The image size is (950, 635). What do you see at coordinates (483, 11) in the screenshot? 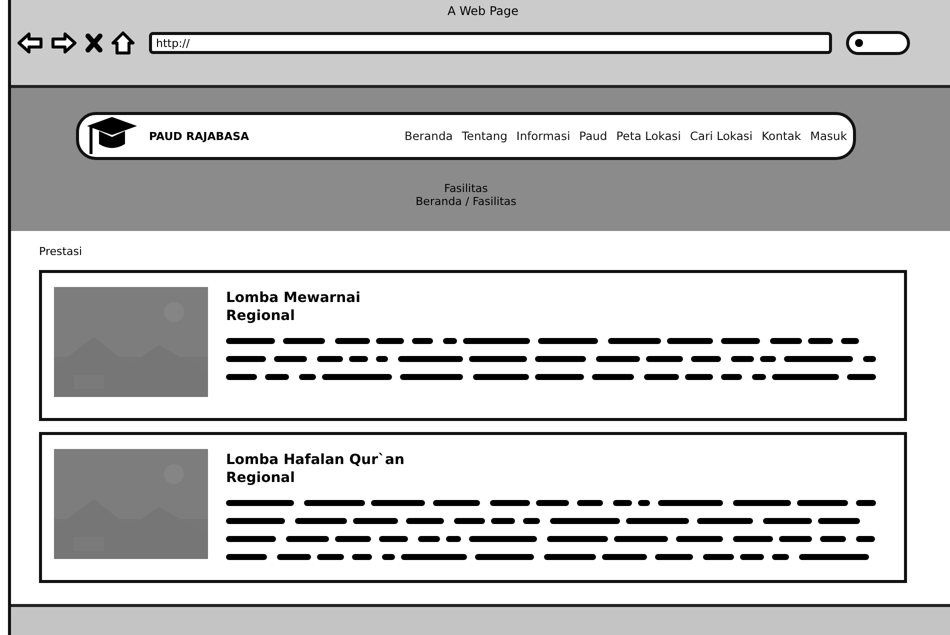
I see `window-title: A Web Page` at bounding box center [483, 11].